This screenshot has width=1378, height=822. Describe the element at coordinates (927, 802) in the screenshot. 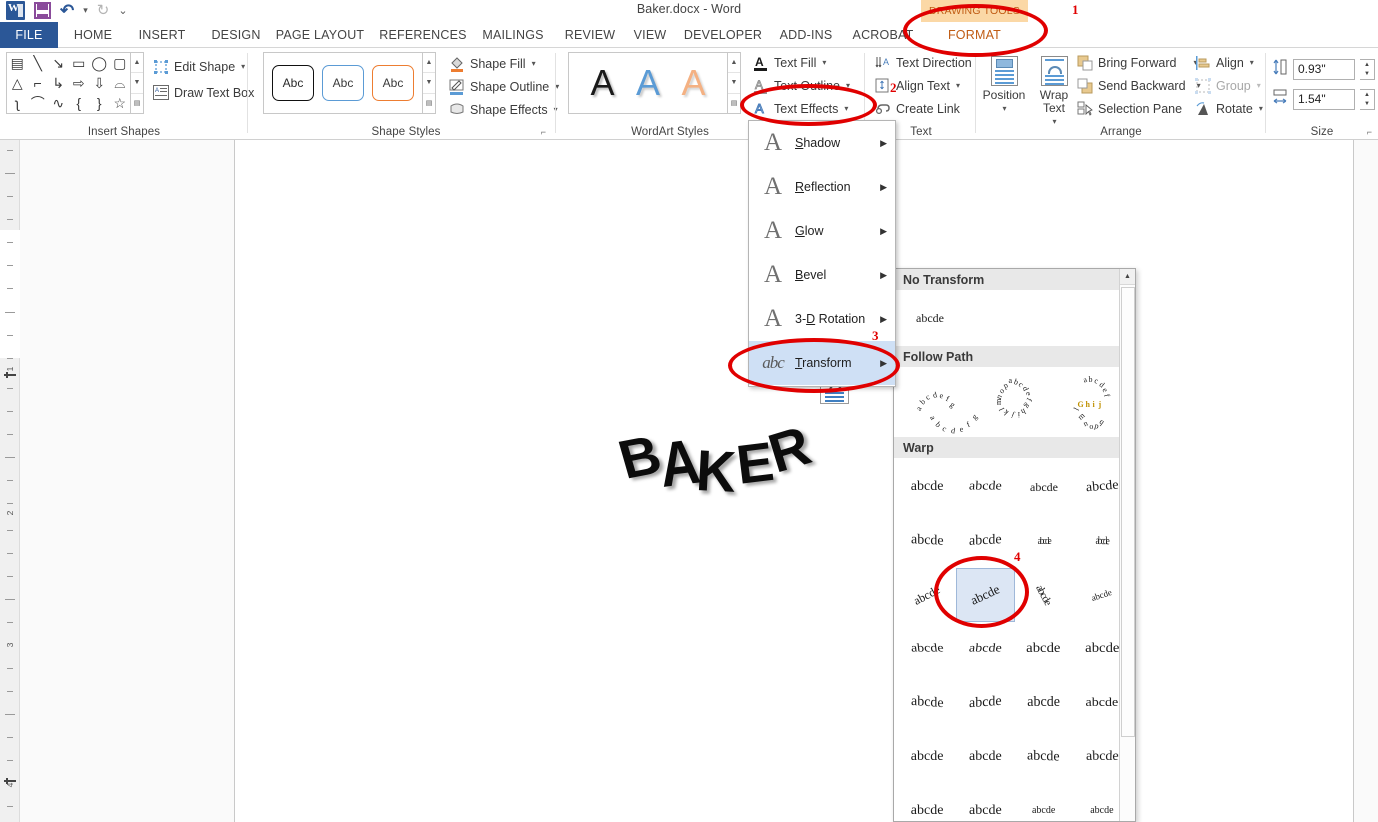

I see `warp-swatch-6-0: abcde` at that location.